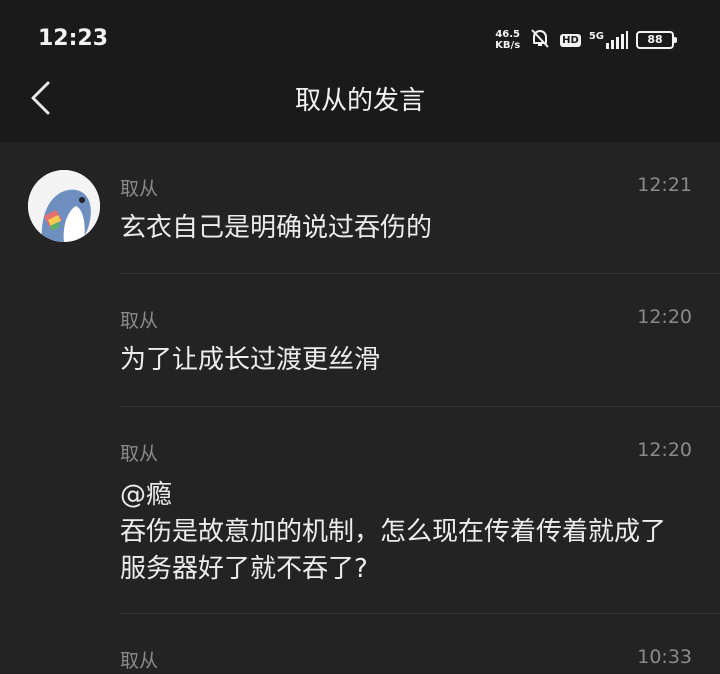  I want to click on message-item: 取从 10:33, so click(360, 644).